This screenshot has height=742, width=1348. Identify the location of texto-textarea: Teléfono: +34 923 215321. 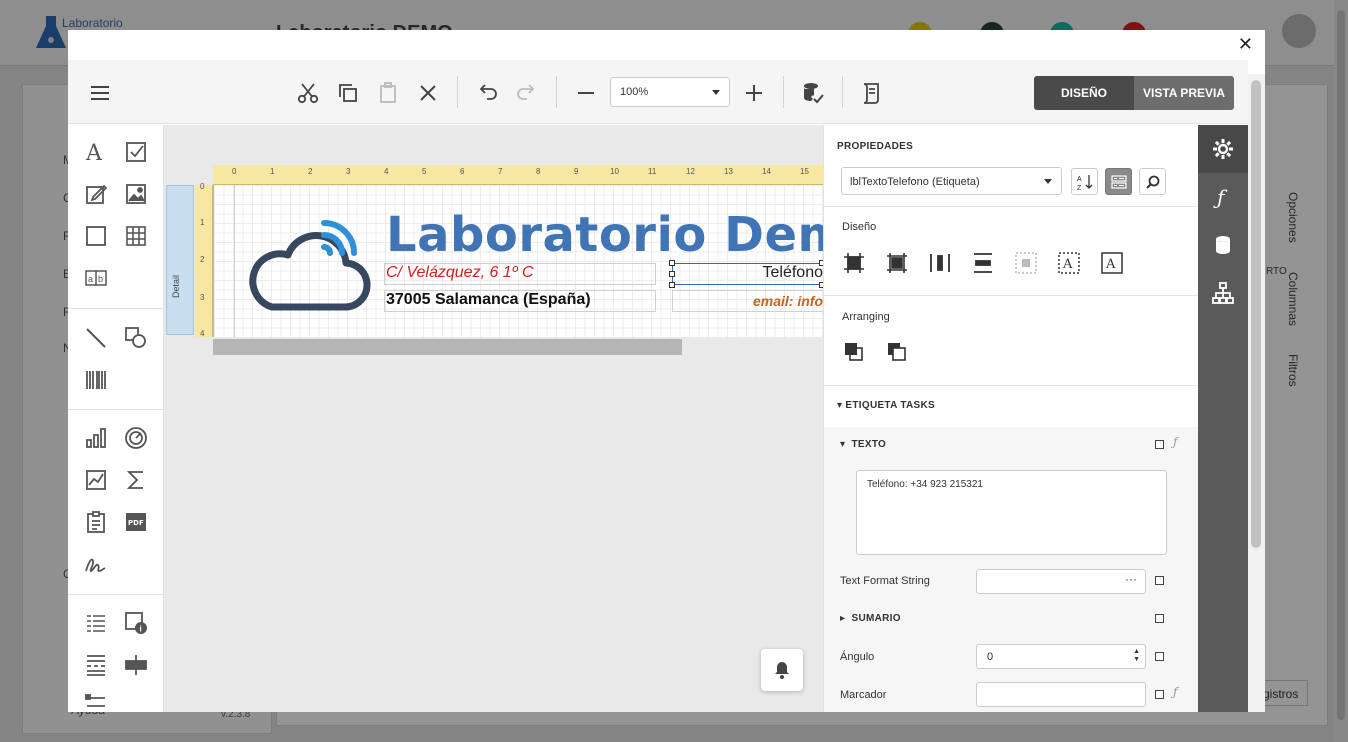
(1011, 512).